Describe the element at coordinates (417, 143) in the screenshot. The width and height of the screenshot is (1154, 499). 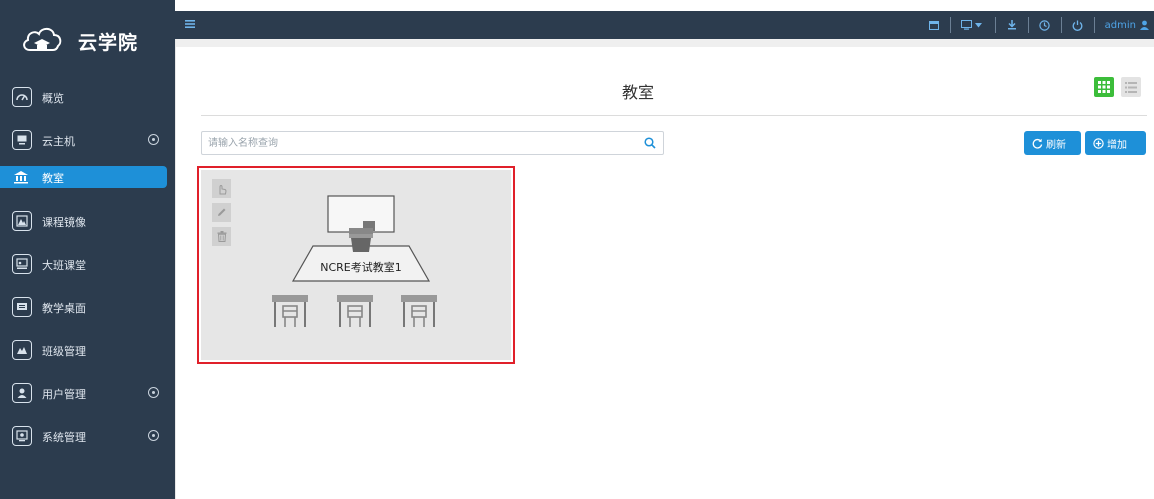
I see `search-input` at that location.